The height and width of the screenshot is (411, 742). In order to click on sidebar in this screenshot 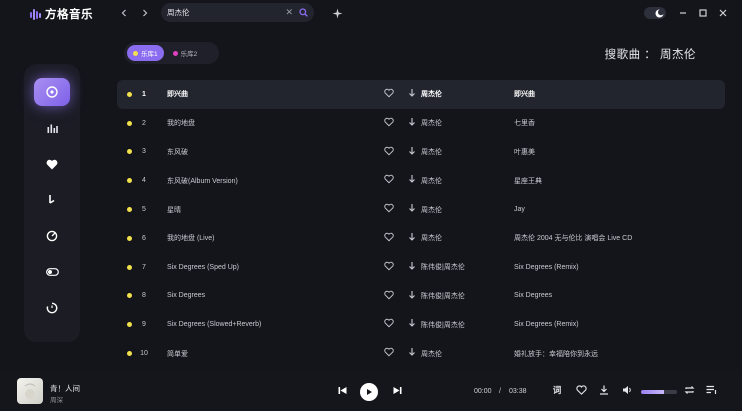, I will do `click(52, 203)`.